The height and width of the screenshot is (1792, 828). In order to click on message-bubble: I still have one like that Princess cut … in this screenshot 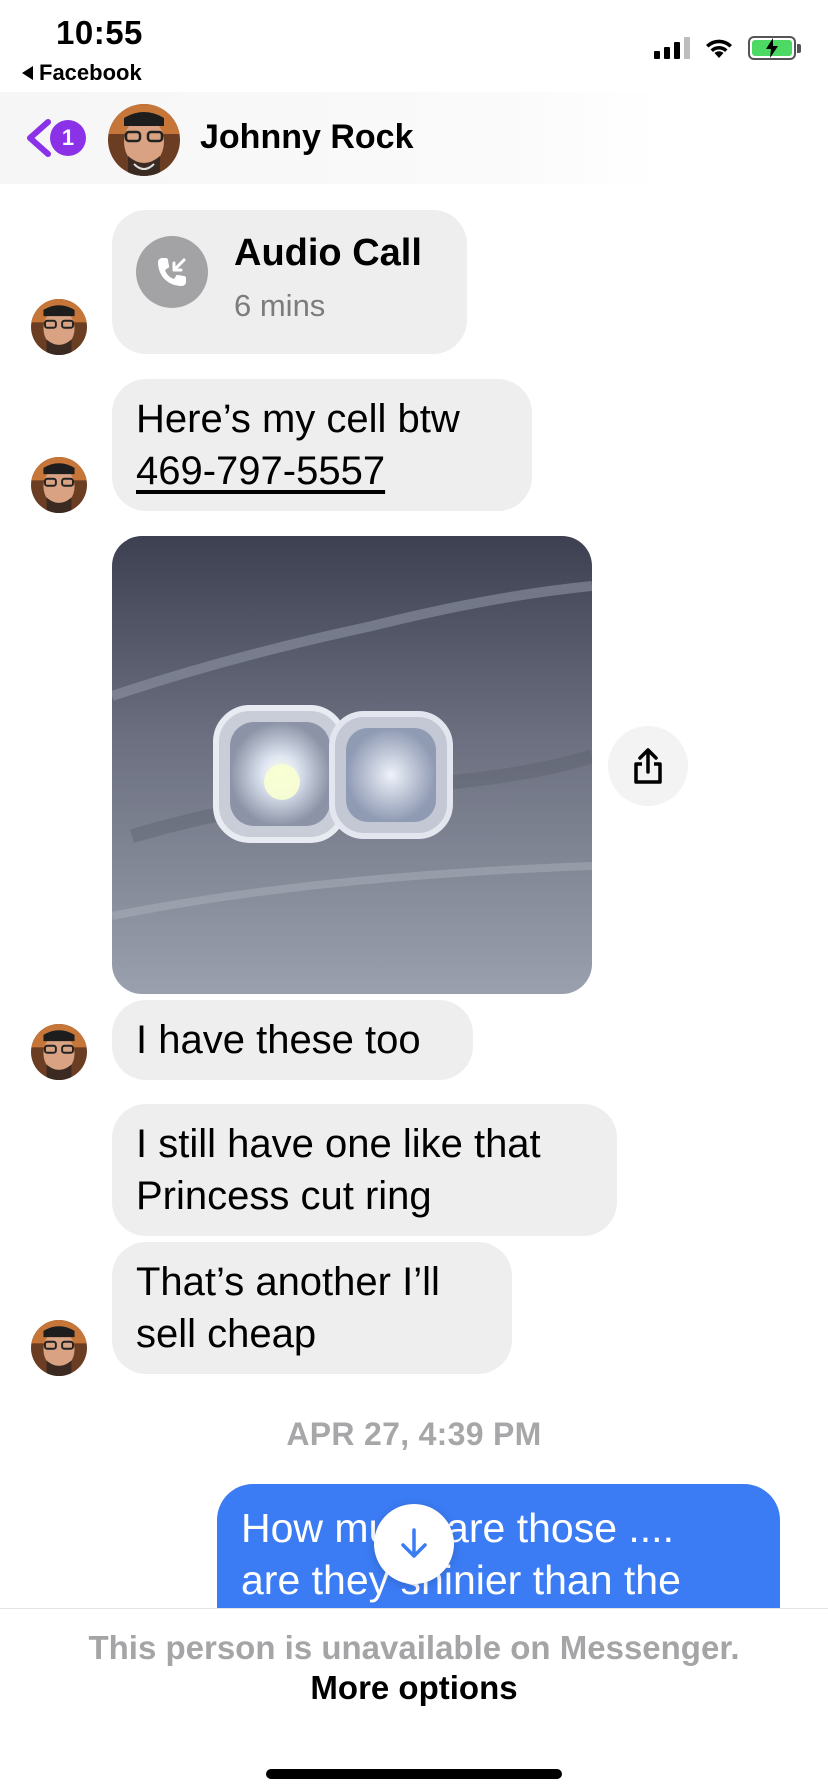, I will do `click(364, 1170)`.